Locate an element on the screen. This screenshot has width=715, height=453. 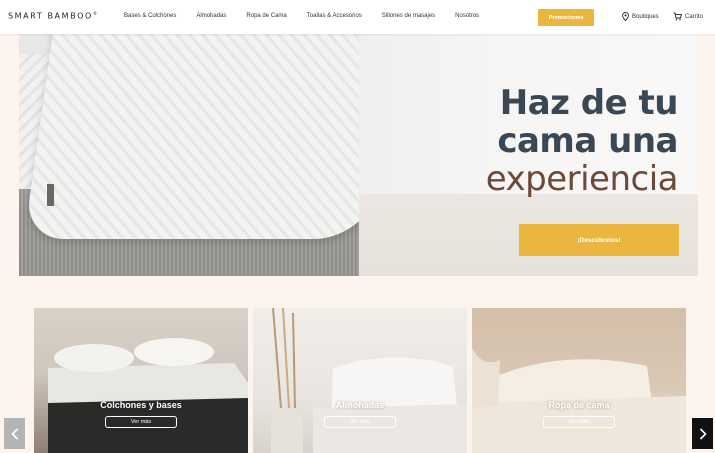
category-card-ropa-de-cama: Ropa de cama Ver más is located at coordinates (579, 380).